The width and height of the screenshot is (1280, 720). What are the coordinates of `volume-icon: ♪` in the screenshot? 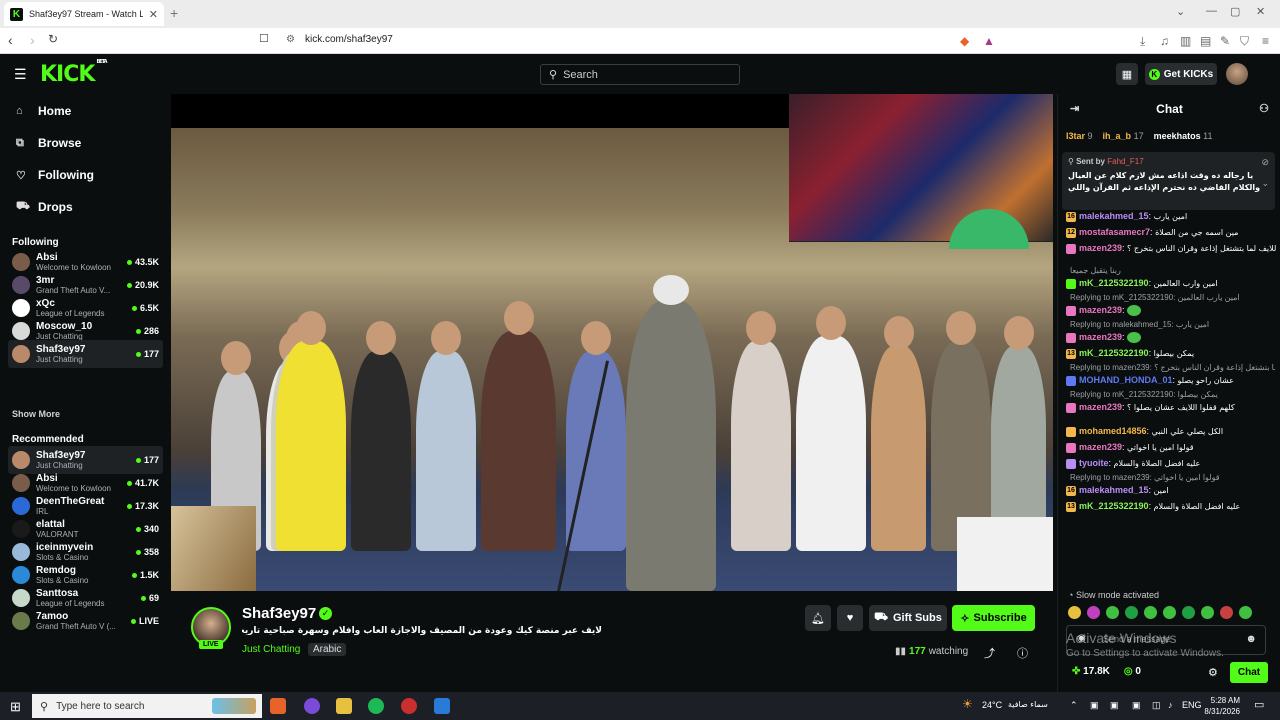 It's located at (1170, 705).